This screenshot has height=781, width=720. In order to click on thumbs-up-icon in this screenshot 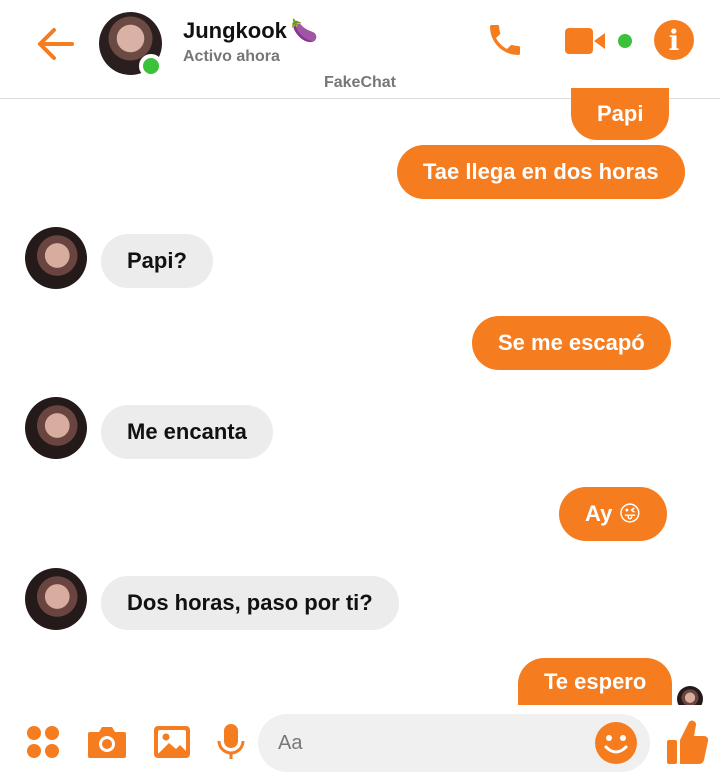, I will do `click(688, 742)`.